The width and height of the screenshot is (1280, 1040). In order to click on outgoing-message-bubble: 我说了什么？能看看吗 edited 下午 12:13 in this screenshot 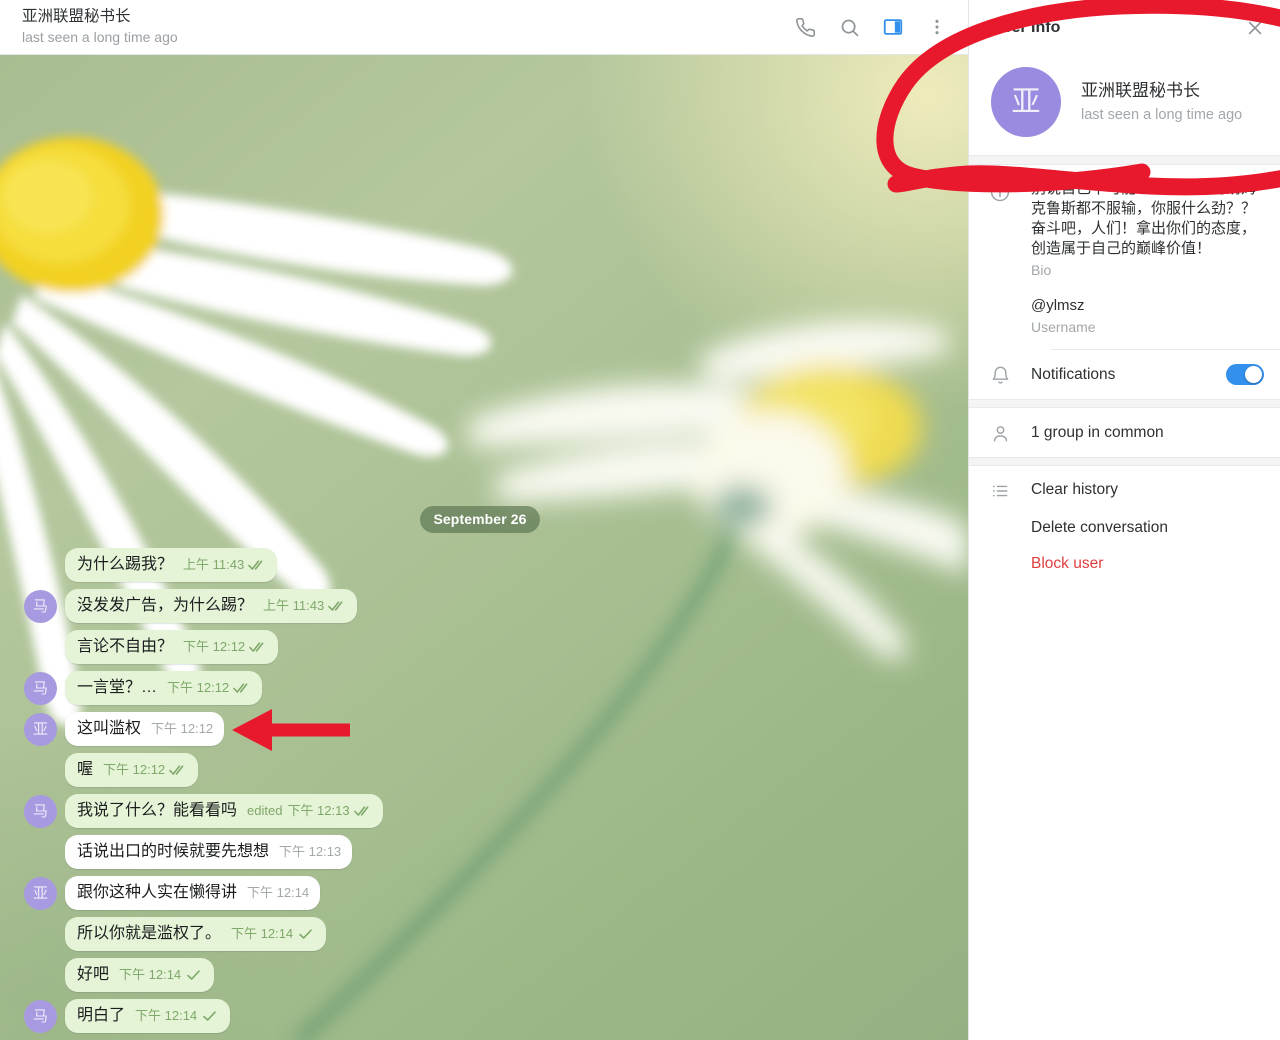, I will do `click(224, 811)`.